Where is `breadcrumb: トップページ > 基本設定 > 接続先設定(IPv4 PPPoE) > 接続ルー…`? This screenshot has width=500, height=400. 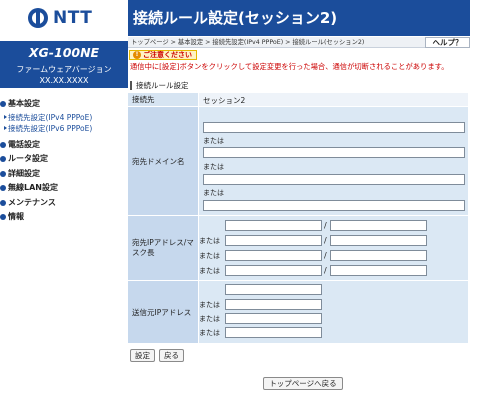
breadcrumb: トップページ > 基本設定 > 接続先設定(IPv4 PPPoE) > 接続ルー… is located at coordinates (299, 42).